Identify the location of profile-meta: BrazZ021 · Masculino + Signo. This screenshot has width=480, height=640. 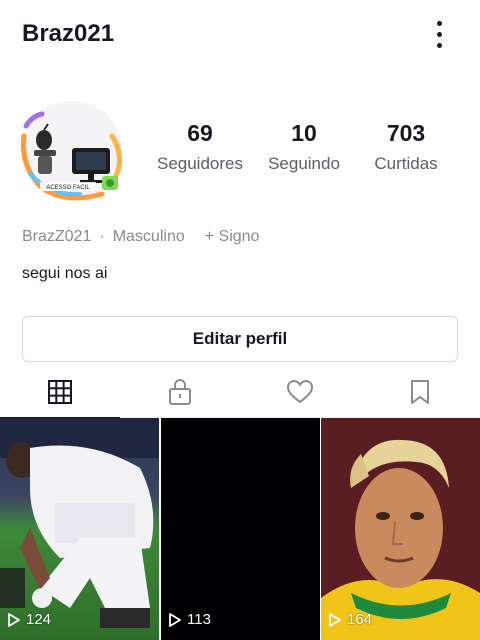
(140, 237).